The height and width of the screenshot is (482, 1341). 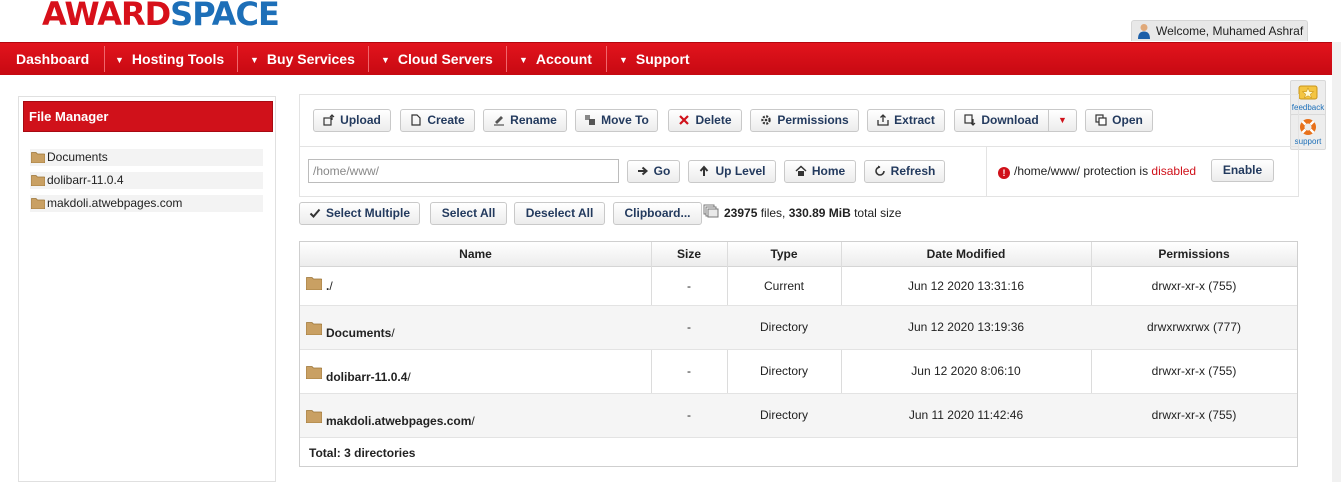 I want to click on deselect-all-button: Deselect All, so click(x=559, y=213).